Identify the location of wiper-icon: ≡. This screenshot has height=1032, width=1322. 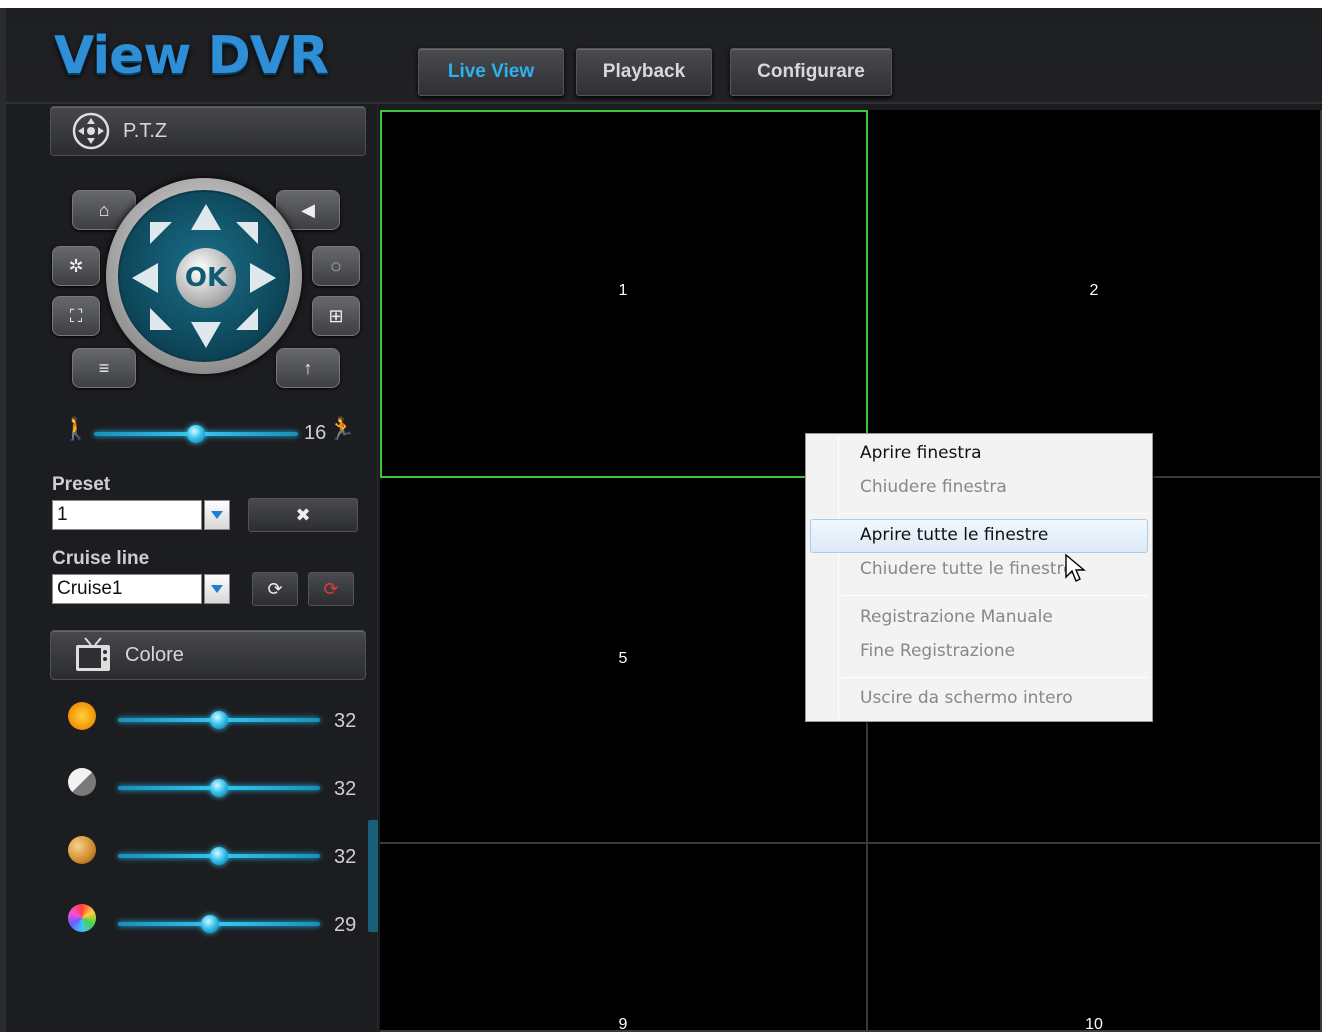
(104, 367).